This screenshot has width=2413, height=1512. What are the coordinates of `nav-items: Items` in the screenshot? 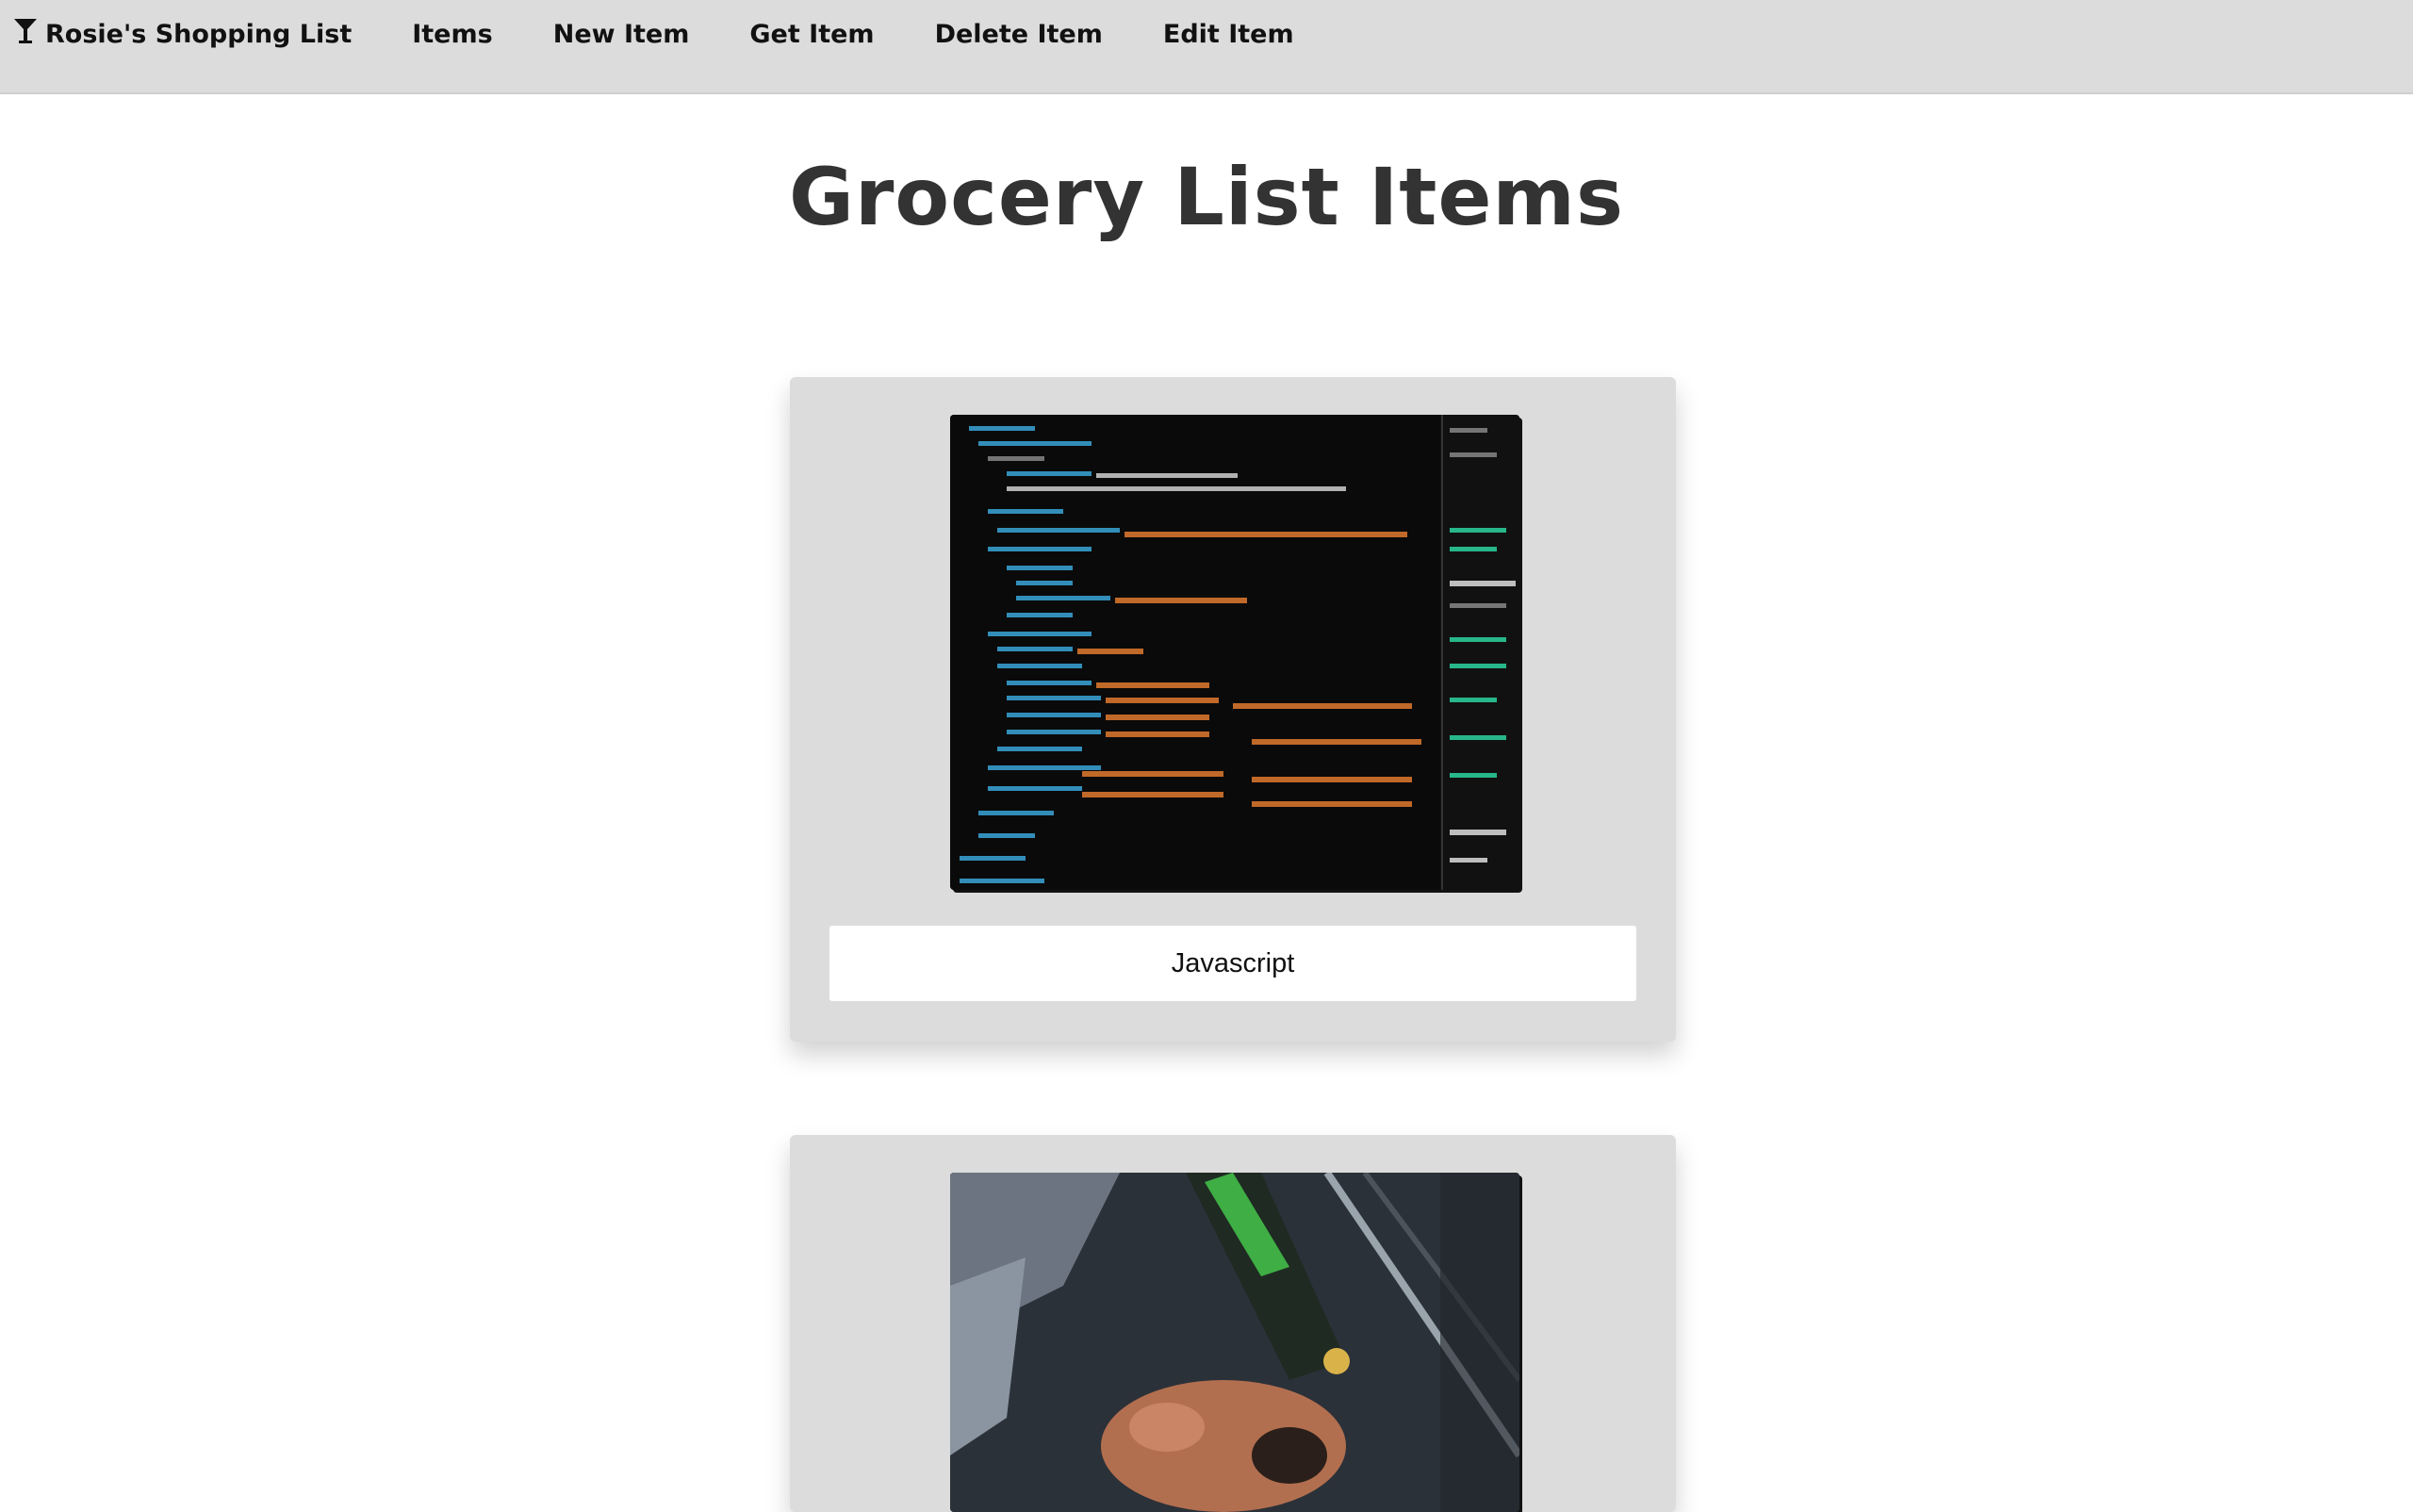 It's located at (452, 34).